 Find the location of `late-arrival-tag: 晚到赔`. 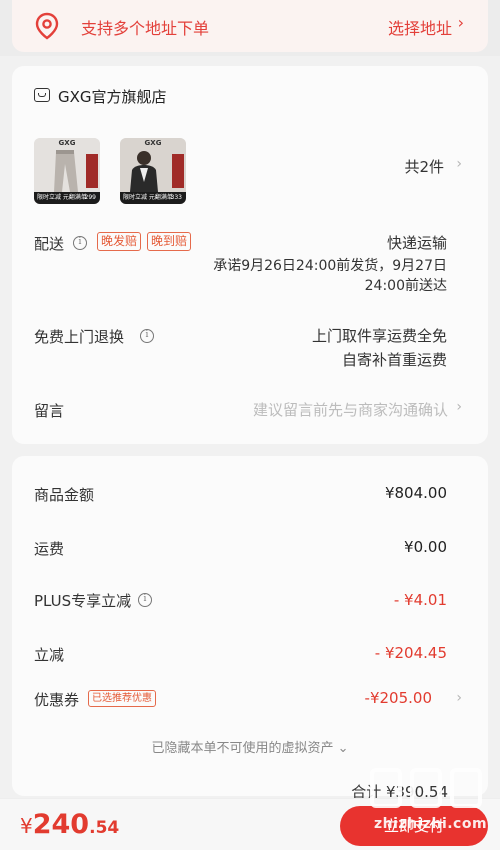

late-arrival-tag: 晚到赔 is located at coordinates (169, 241).